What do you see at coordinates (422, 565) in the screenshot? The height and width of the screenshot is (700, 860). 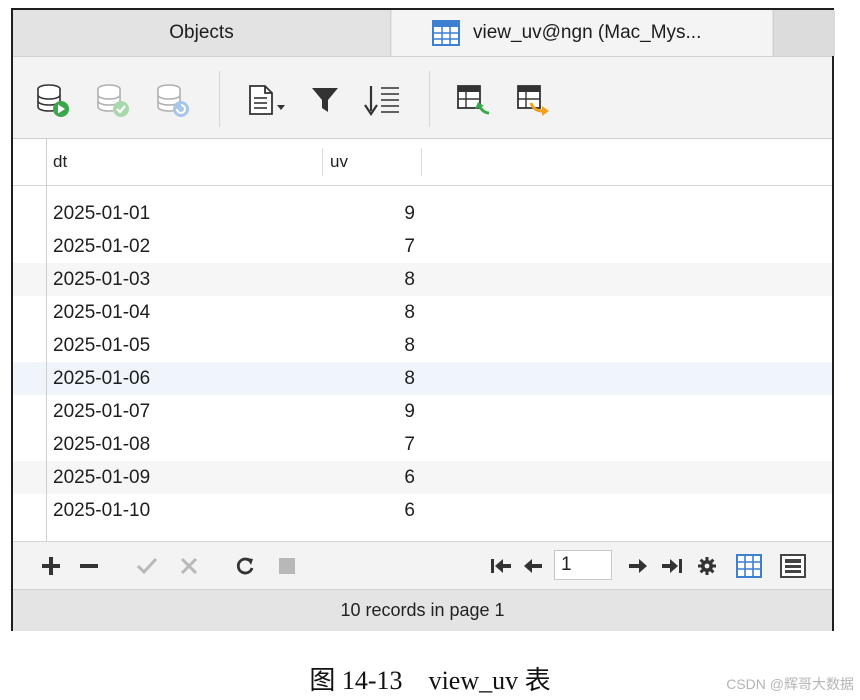 I see `grid-bottom-bar` at bounding box center [422, 565].